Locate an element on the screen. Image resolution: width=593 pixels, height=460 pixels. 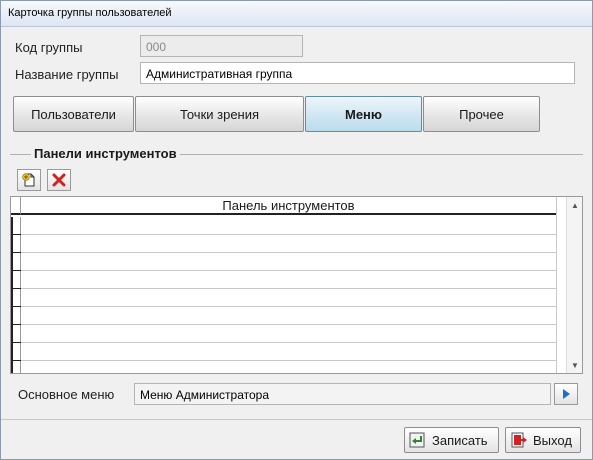
group-name-input: Административная группа is located at coordinates (357, 73).